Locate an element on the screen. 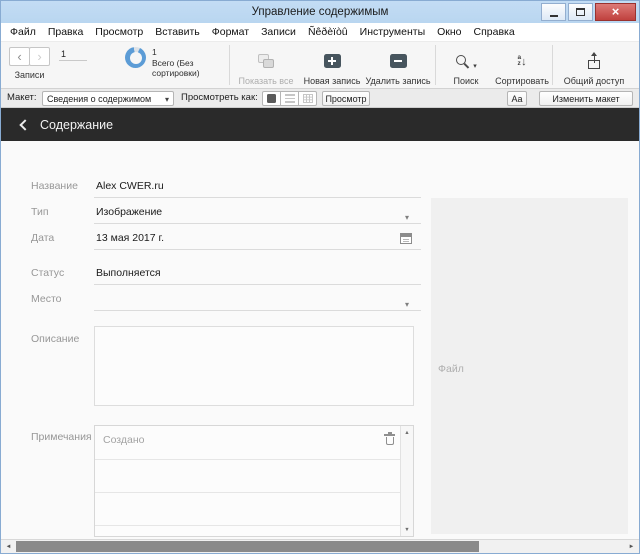  title-bar: Управление содержимым is located at coordinates (320, 12).